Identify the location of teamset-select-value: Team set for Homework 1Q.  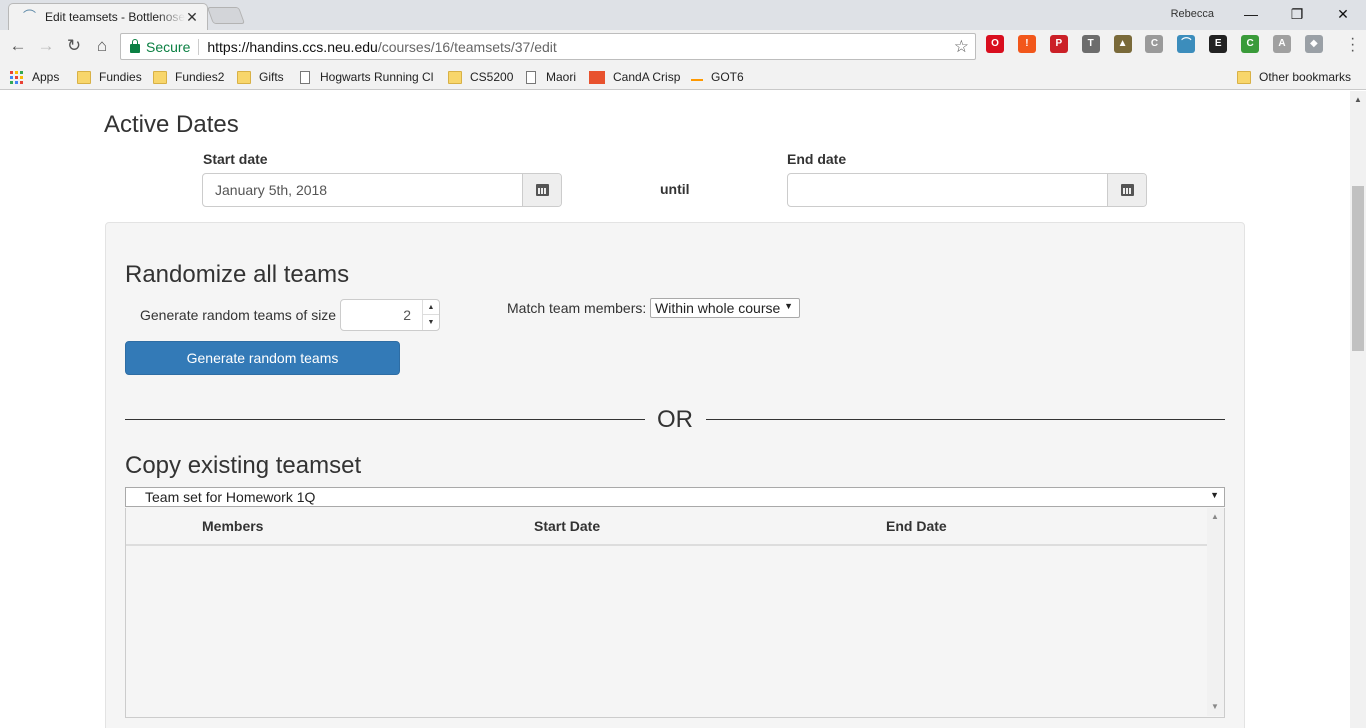
(230, 497).